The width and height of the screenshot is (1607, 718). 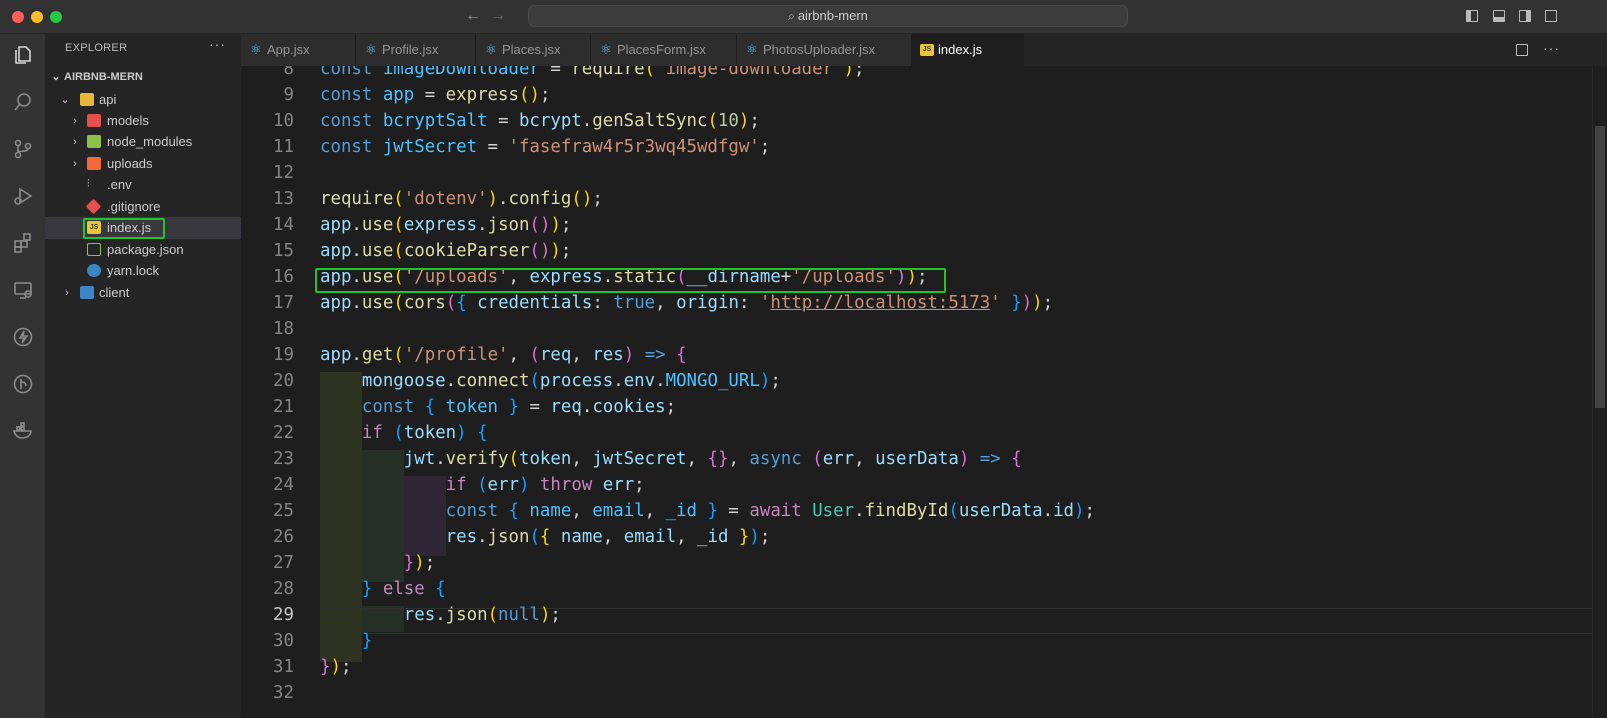 I want to click on tab-placesform-jsx: ⚛ PlacesForm.jsx, so click(x=664, y=50).